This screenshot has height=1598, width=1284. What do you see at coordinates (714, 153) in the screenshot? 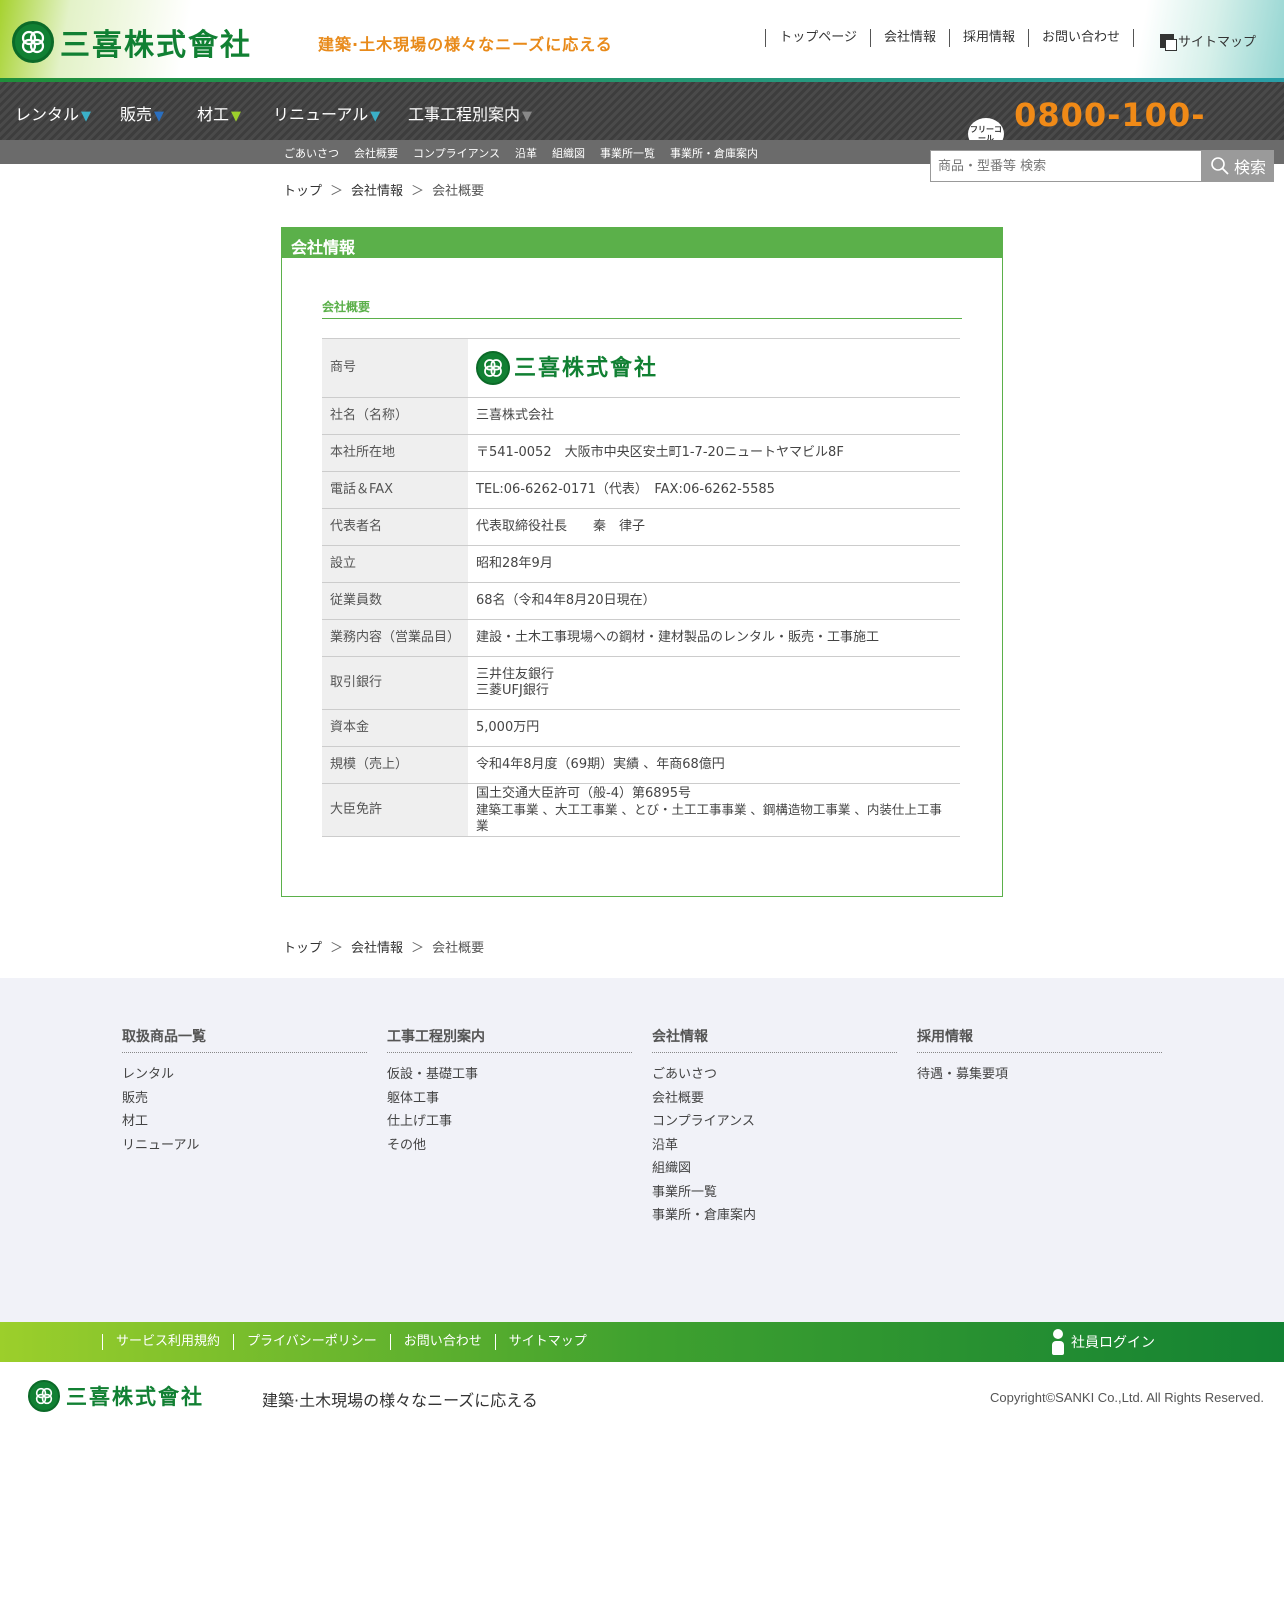
I see `subnav-warehouses: 事業所・倉庫案内` at bounding box center [714, 153].